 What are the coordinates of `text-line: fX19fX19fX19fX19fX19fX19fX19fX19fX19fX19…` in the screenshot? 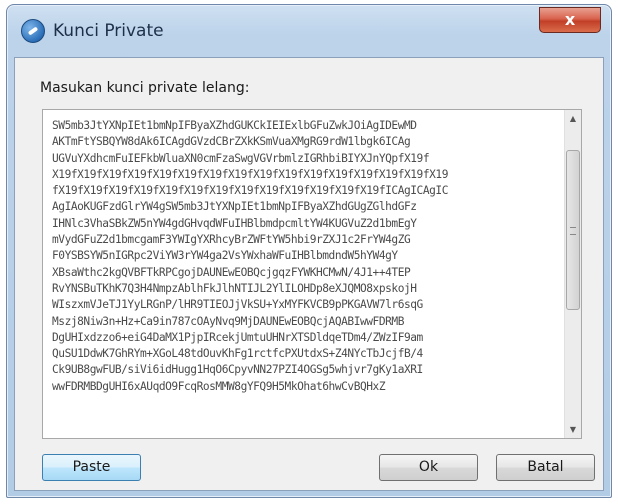 It's located at (250, 191).